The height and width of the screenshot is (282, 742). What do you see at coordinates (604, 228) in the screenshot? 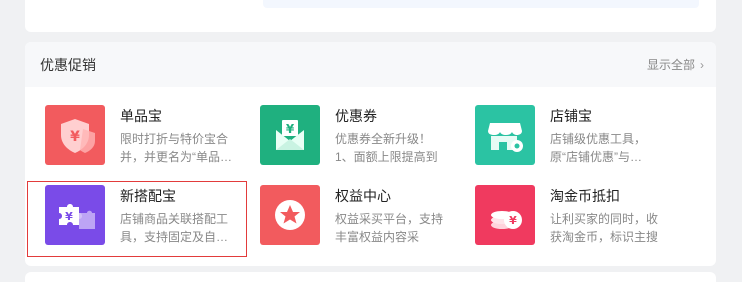
I see `tool-description: 让利买家的同时，收获淘金币，标识主搜可见` at bounding box center [604, 228].